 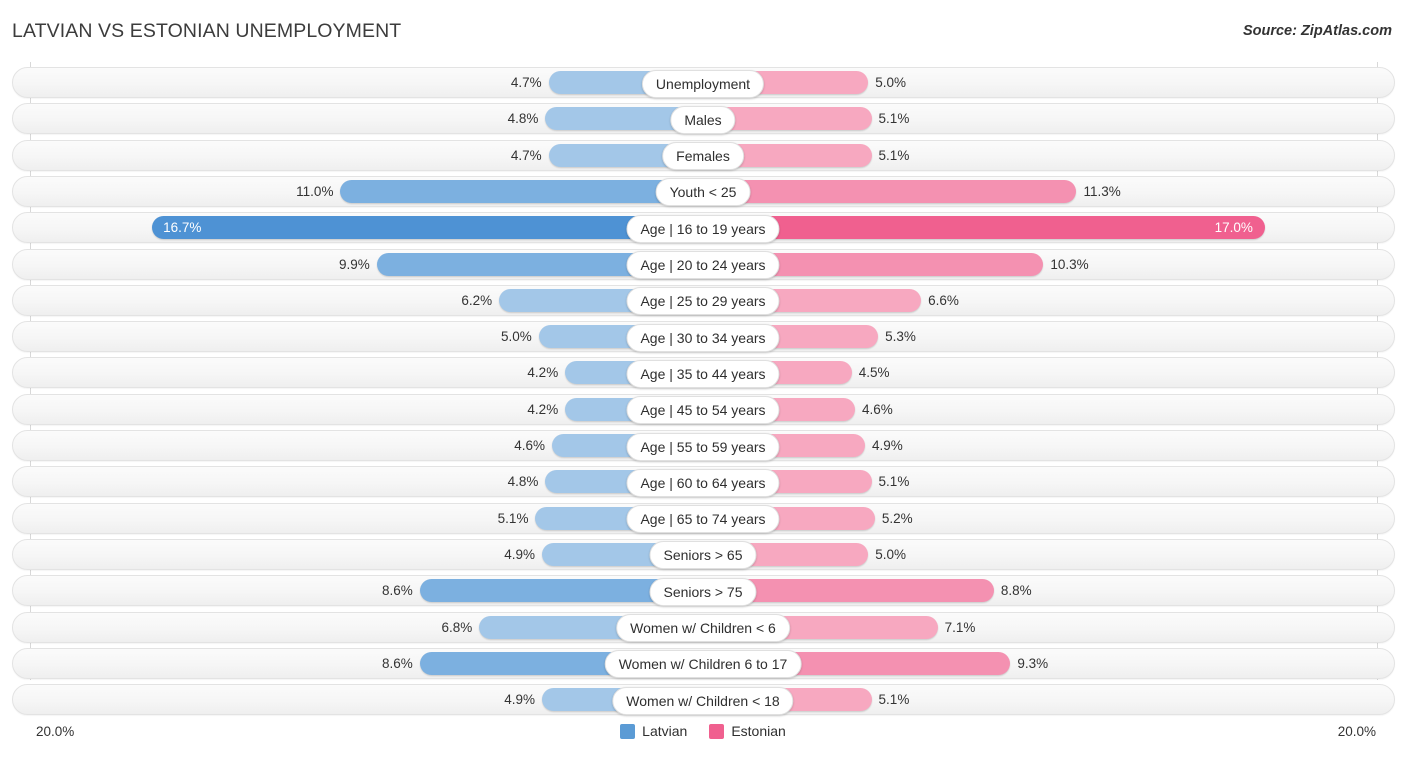 I want to click on chart-row: 4.2% 4.5% Age | 35 to 44 years, so click(x=703, y=373).